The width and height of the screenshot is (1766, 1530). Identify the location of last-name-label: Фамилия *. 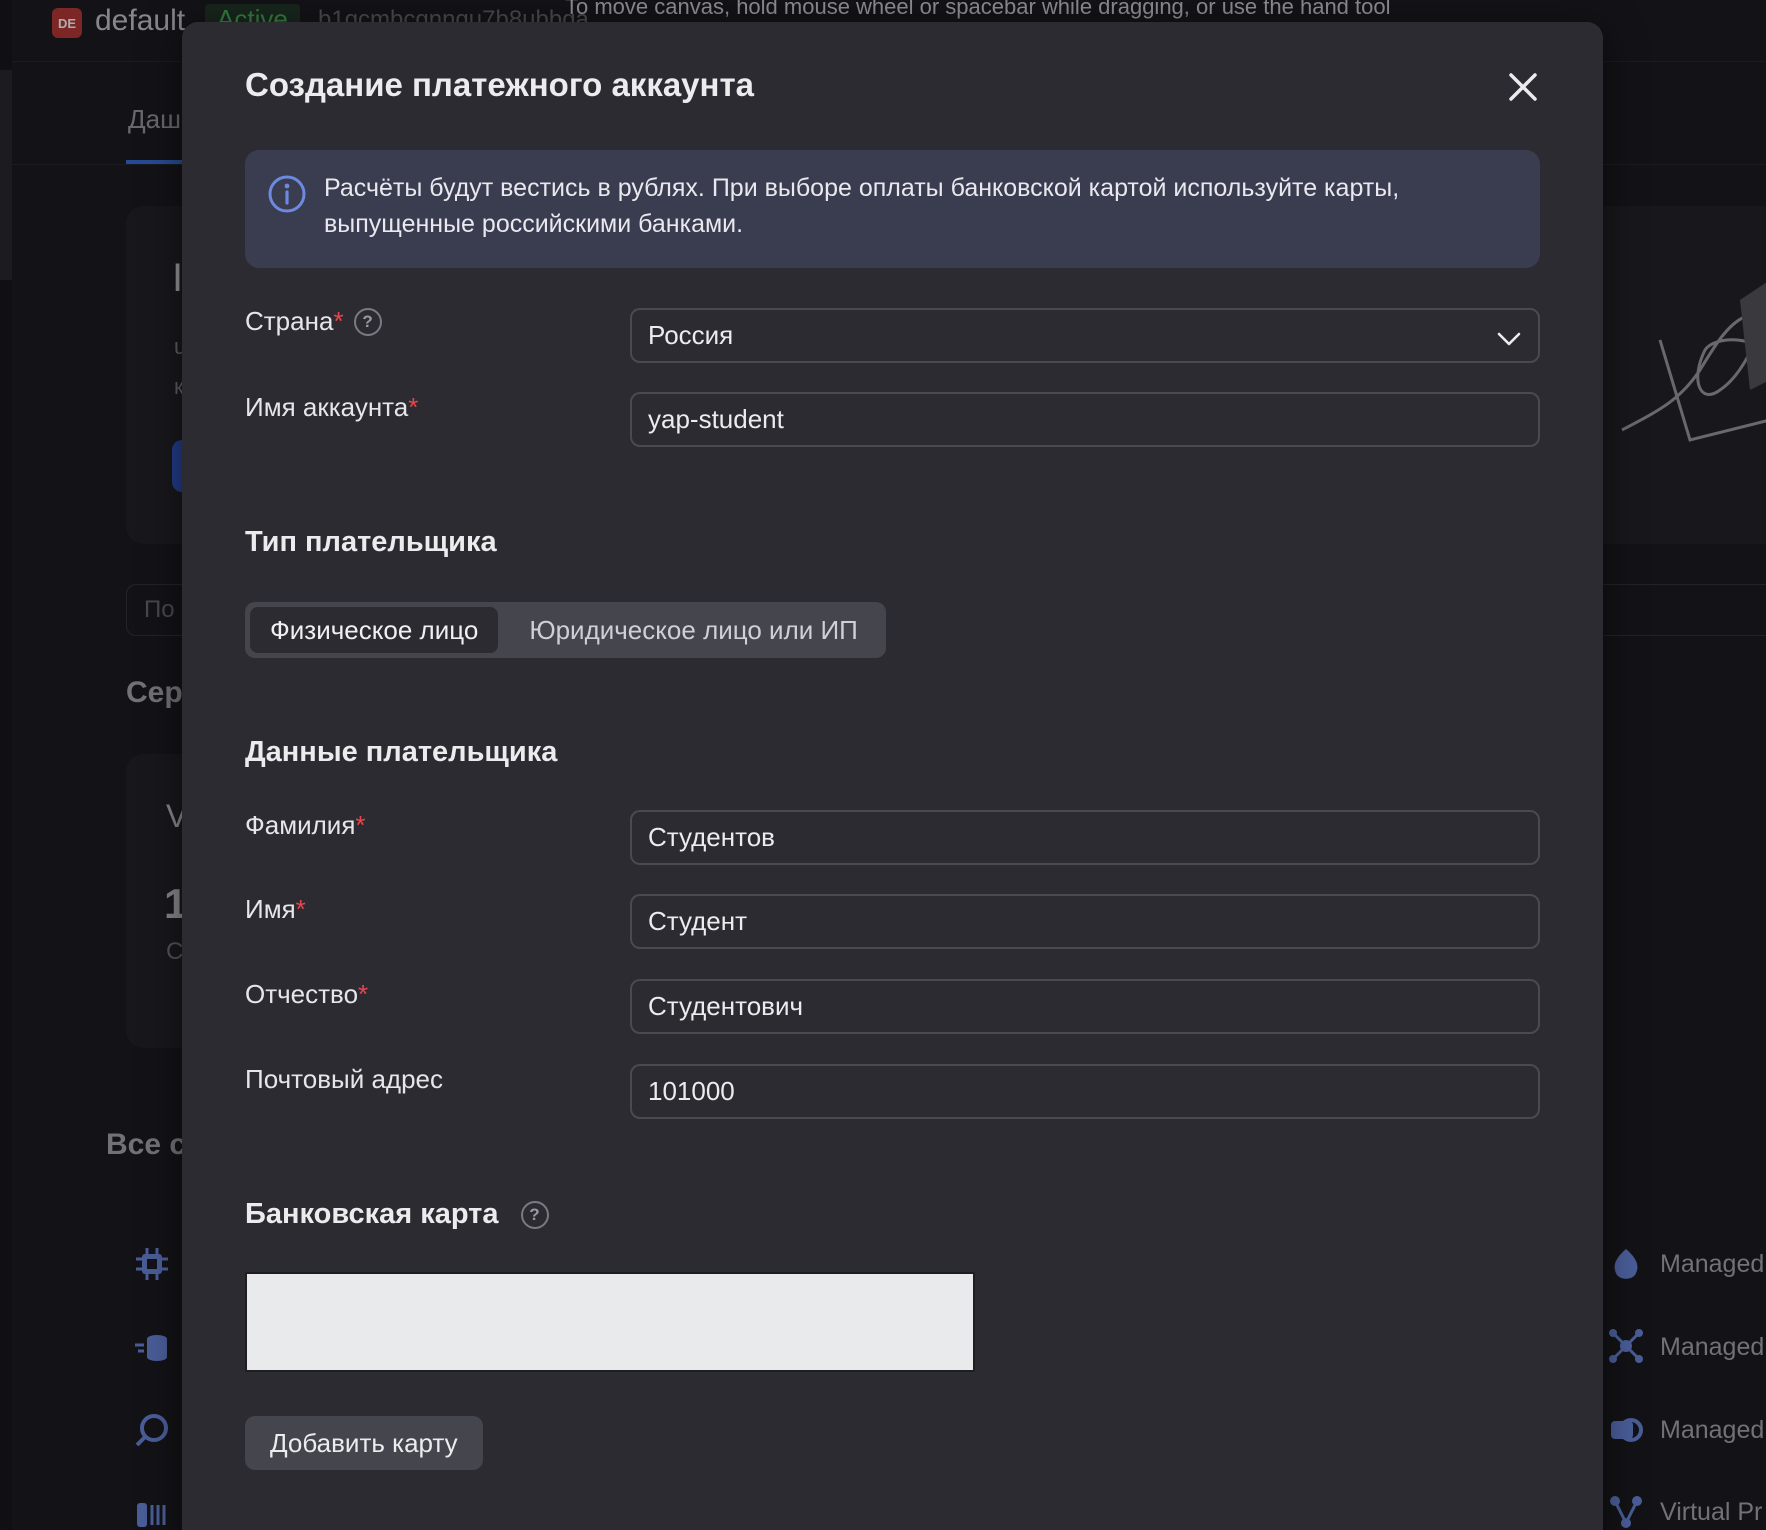
(305, 825).